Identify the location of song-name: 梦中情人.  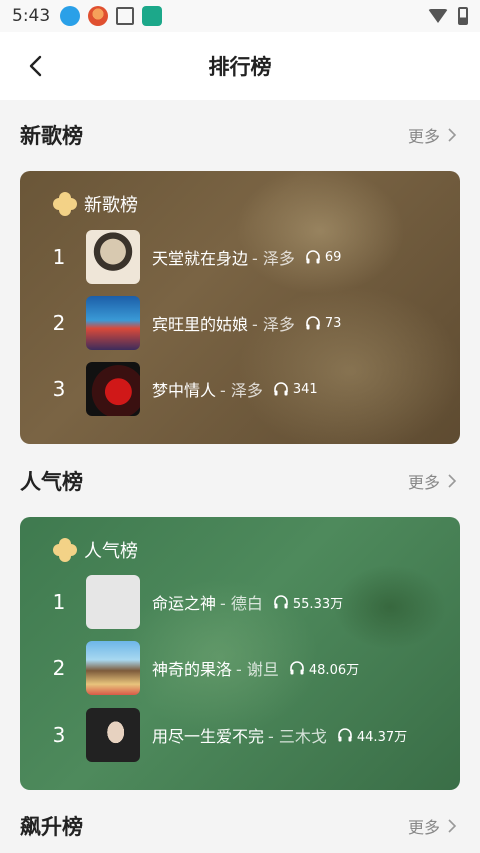
(184, 390).